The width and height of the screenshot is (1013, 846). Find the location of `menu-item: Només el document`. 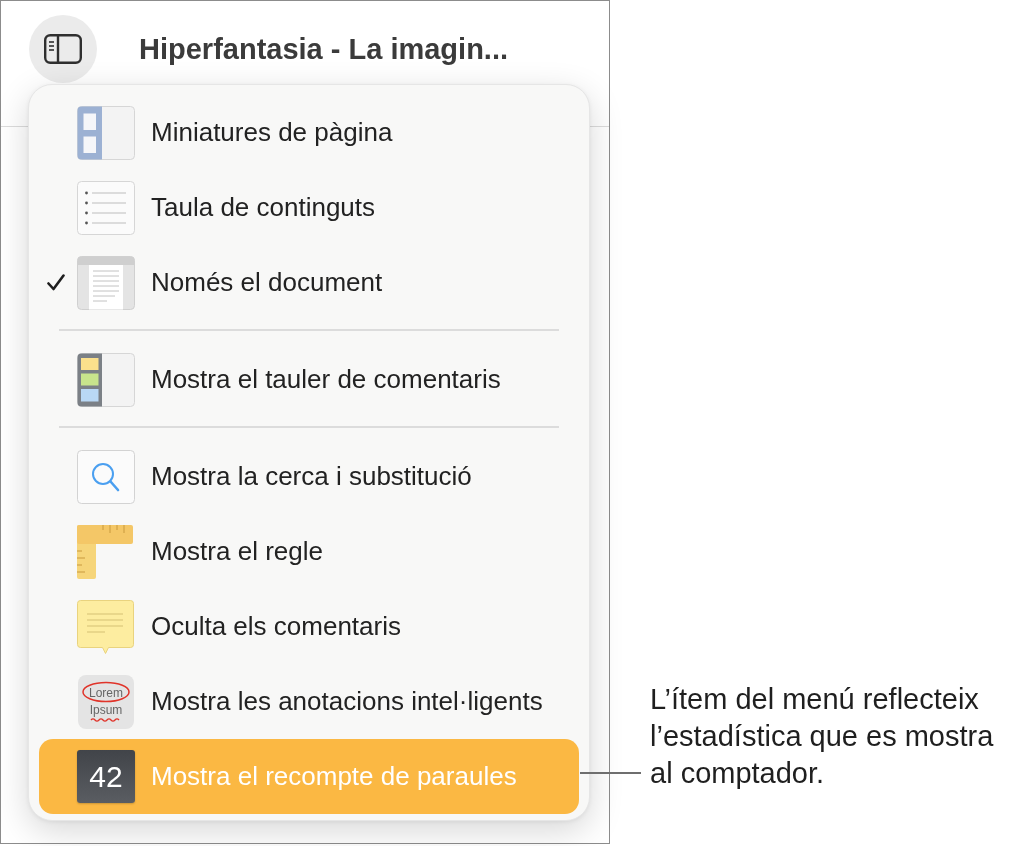

menu-item: Només el document is located at coordinates (309, 282).